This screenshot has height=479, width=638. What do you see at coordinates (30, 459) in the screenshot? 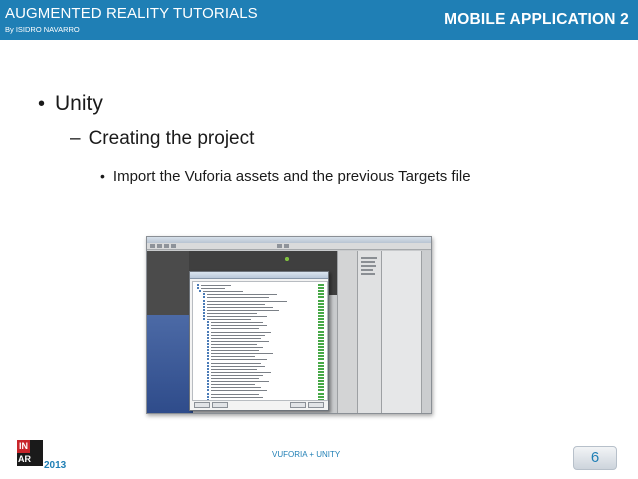
I see `logo-ar-text: AR` at bounding box center [30, 459].